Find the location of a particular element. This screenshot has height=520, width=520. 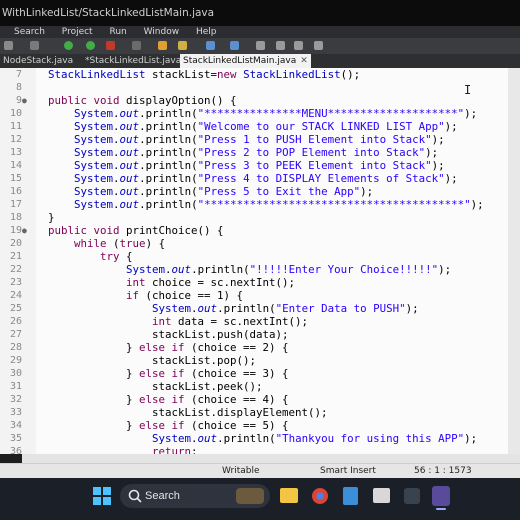

eclipse-icon is located at coordinates (441, 496).